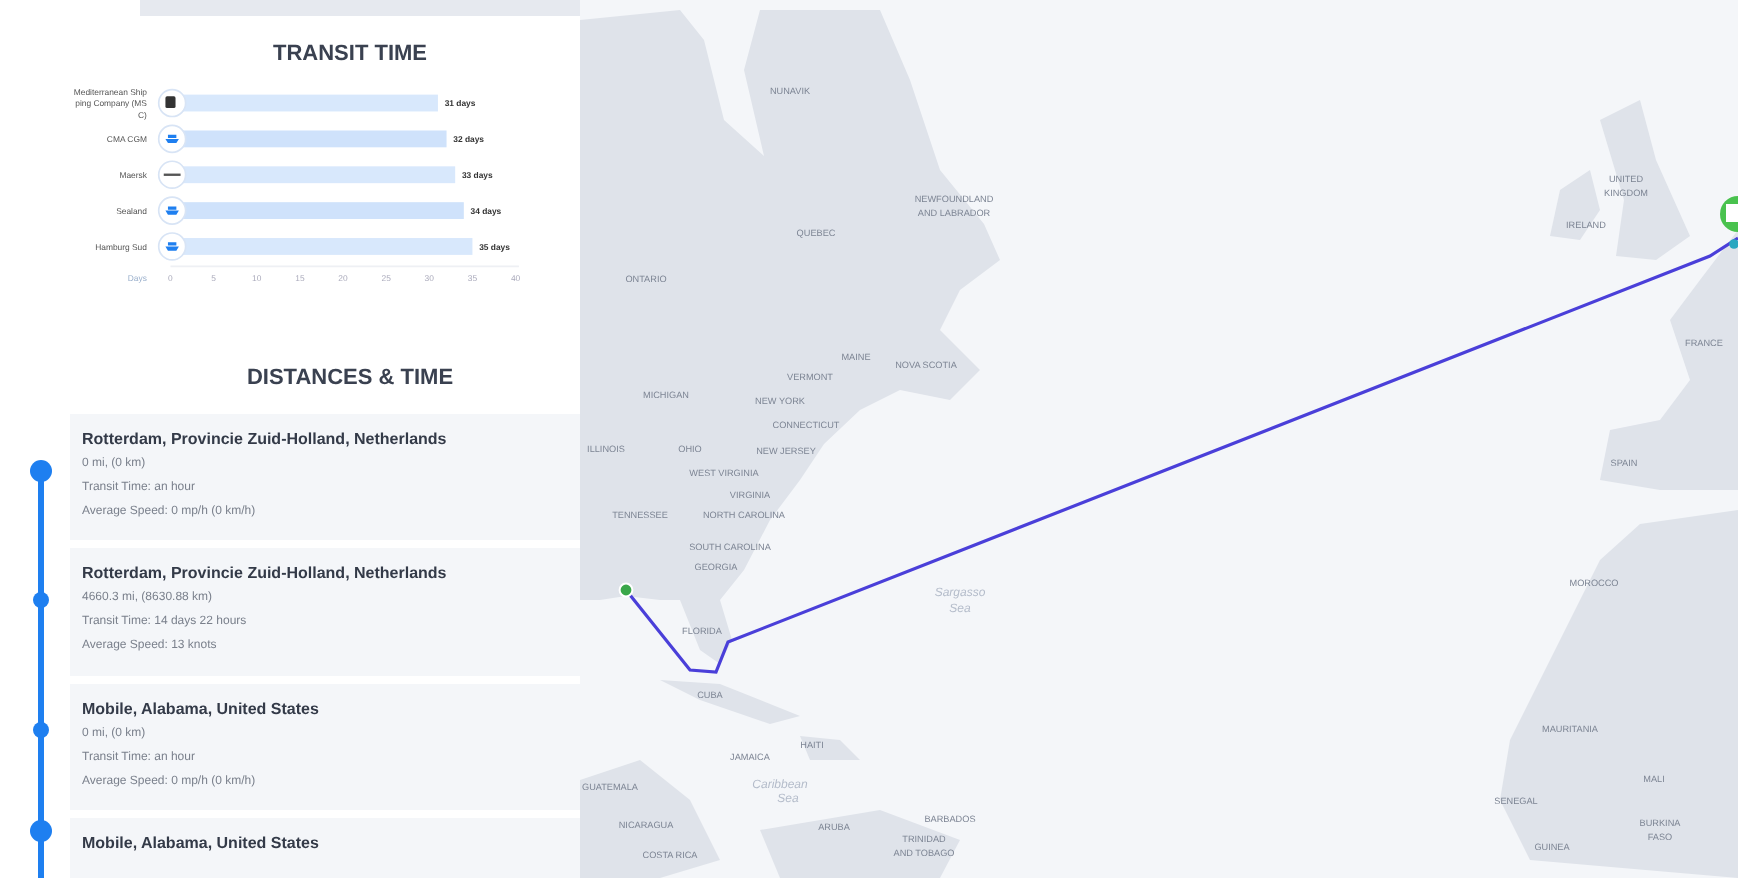 This screenshot has height=878, width=1738. Describe the element at coordinates (1729, 222) in the screenshot. I see `destination-marker-icon` at that location.